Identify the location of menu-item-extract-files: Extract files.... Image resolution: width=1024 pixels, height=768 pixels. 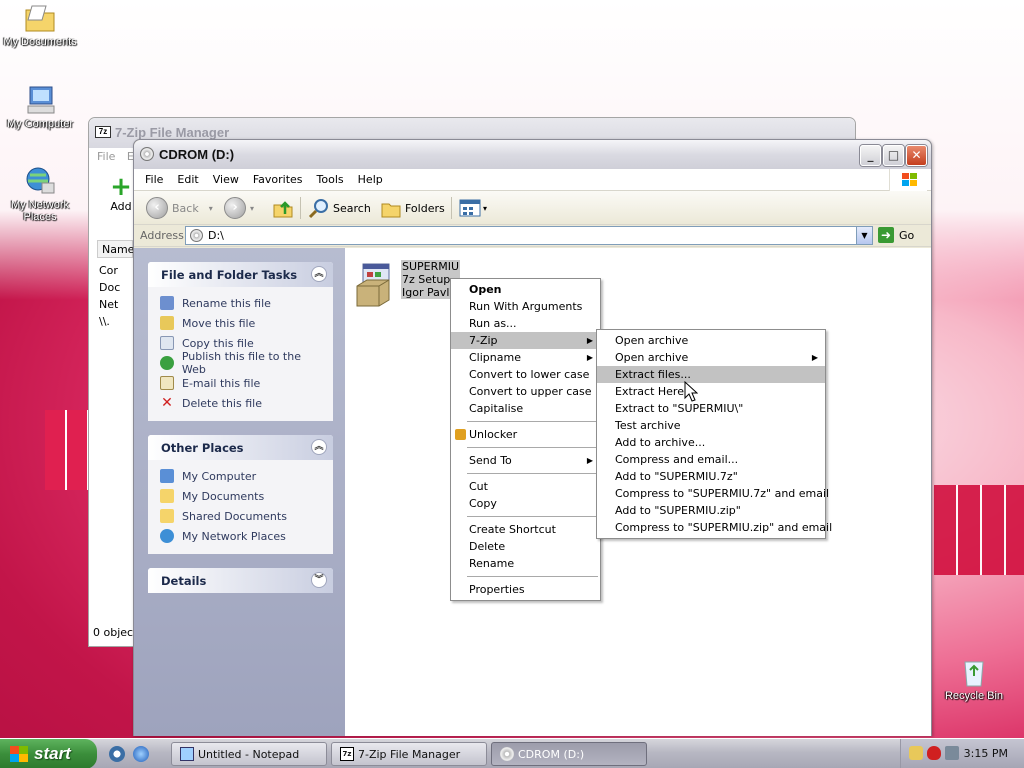
(711, 374).